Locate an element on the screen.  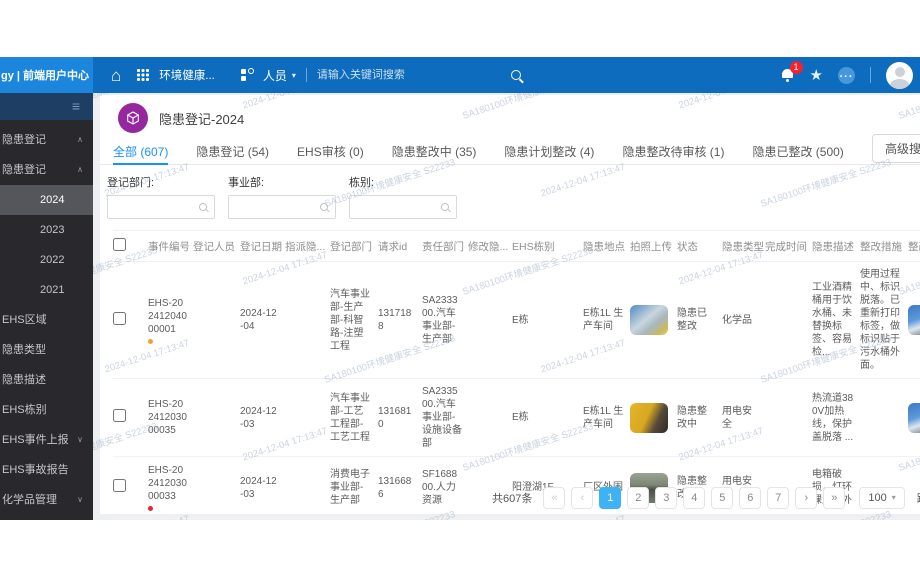
register-date-cell: 2024-12-03 is located at coordinates (262, 487).